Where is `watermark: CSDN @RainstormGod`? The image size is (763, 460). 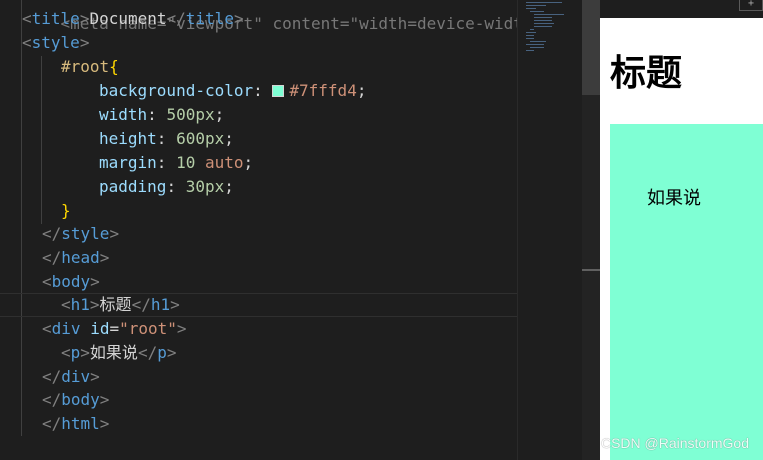
watermark: CSDN @RainstormGod is located at coordinates (674, 443).